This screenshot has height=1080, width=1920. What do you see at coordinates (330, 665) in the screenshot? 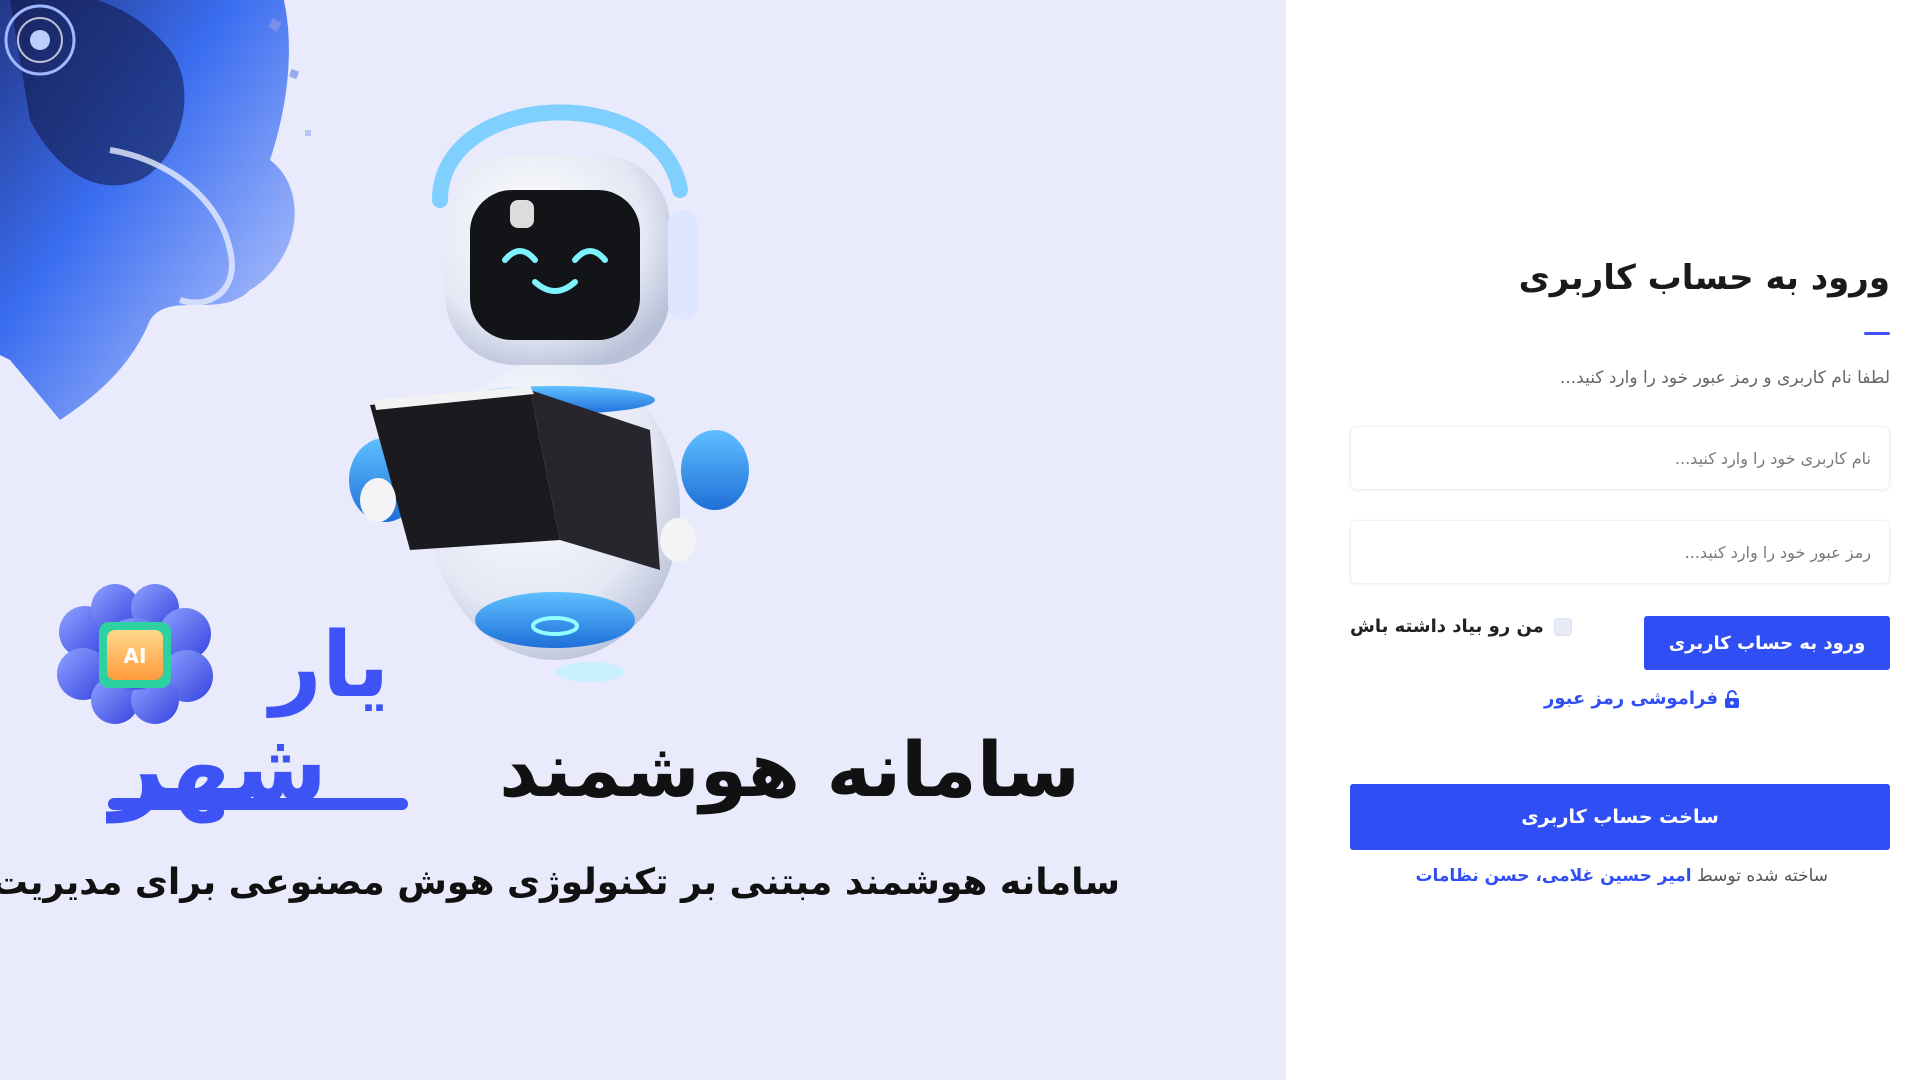
I see `brand-name-part2: یار` at bounding box center [330, 665].